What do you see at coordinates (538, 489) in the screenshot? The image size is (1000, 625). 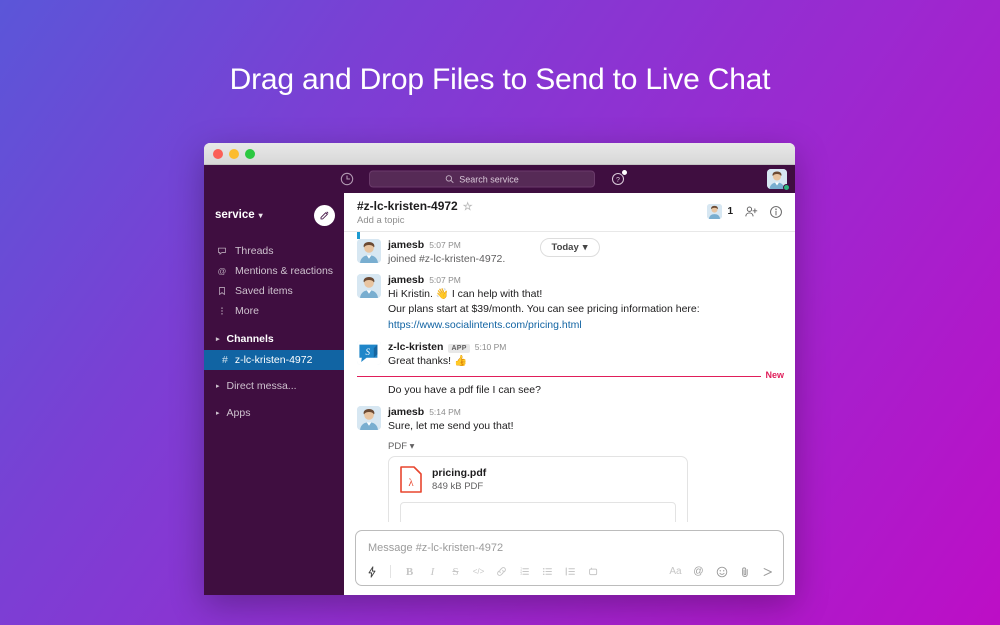 I see `file-attachment-card: λ pricing.pdf 849 kB PDF` at bounding box center [538, 489].